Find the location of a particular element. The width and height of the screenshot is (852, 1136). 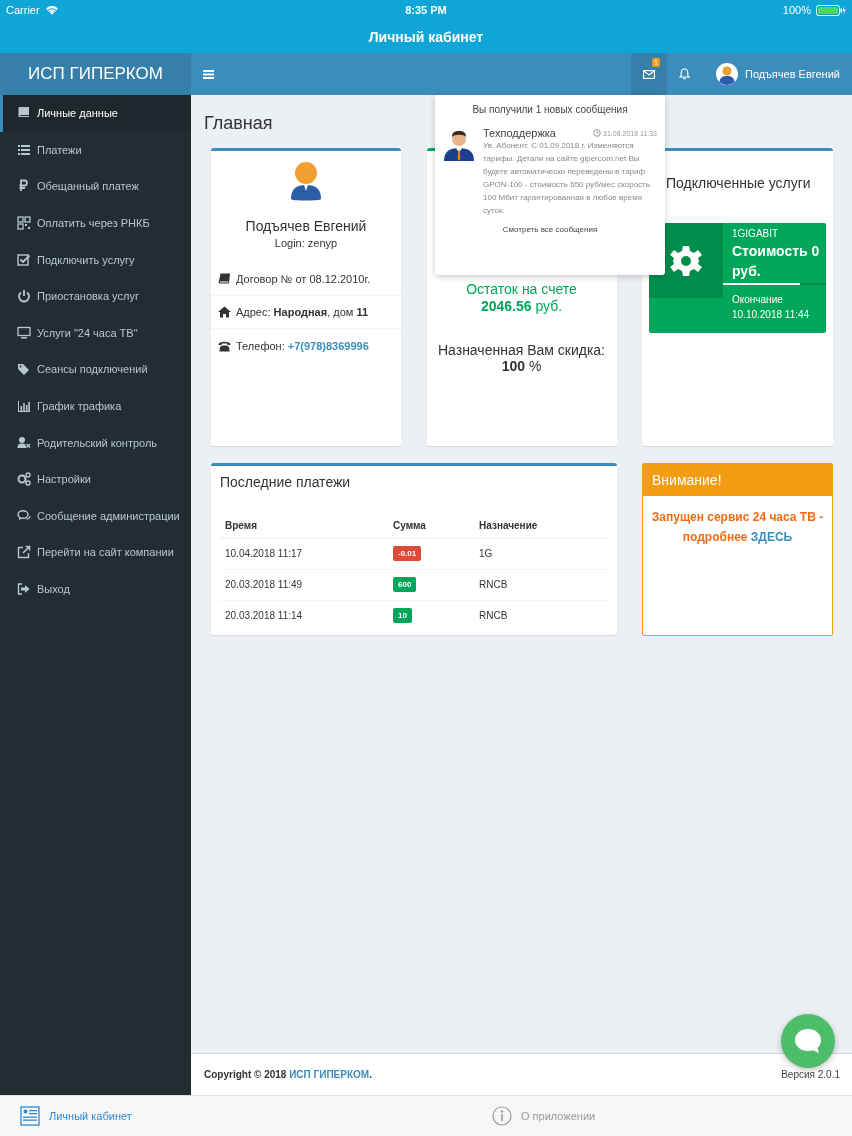

sidebar-item: Личные данные is located at coordinates (95, 113).